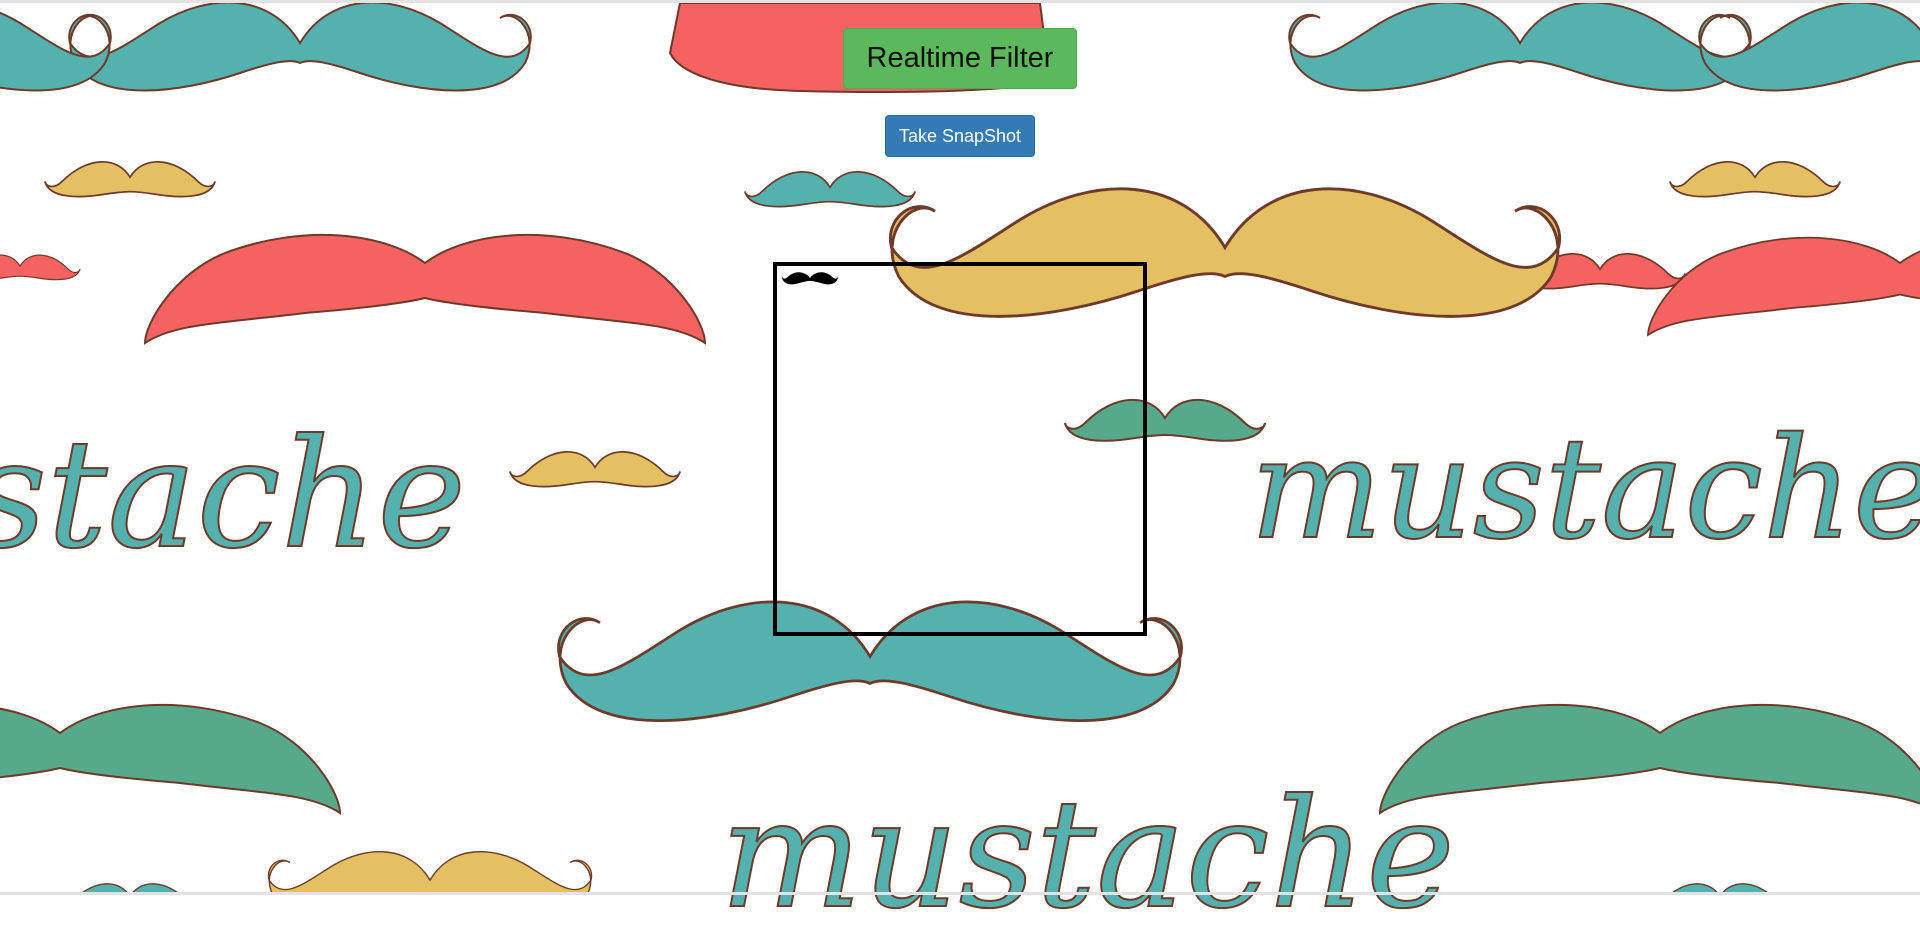  Describe the element at coordinates (1087, 855) in the screenshot. I see `pattern-word-bottom: mustache` at that location.